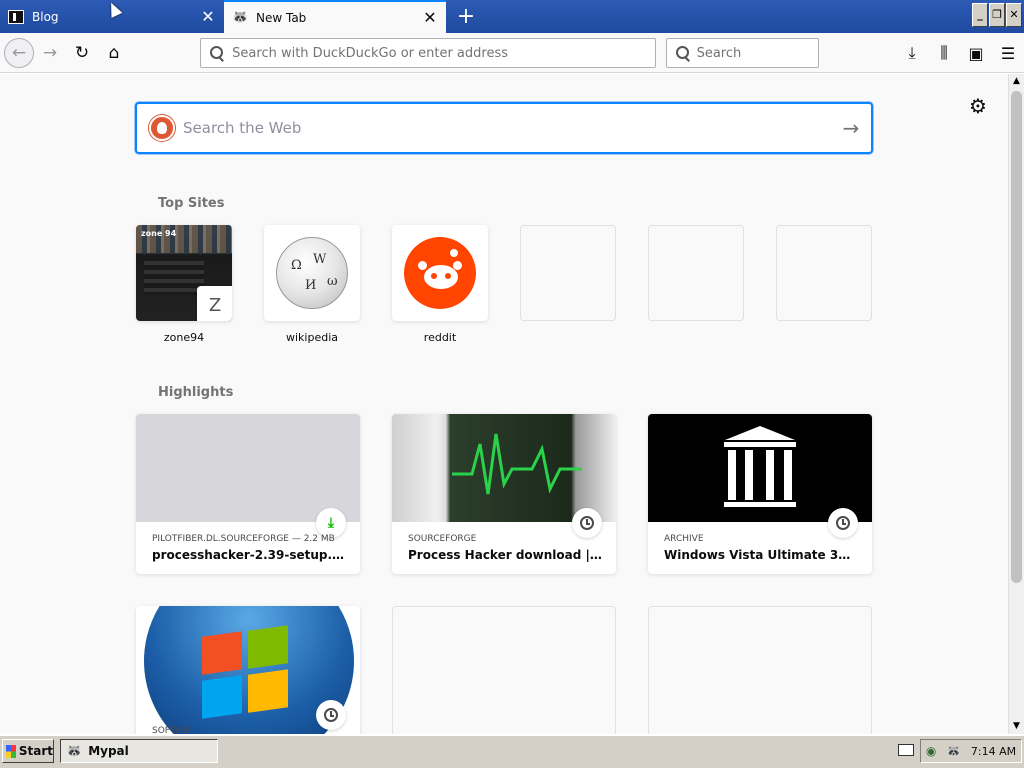 This screenshot has width=1024, height=768. I want to click on home-button: ⌂, so click(114, 53).